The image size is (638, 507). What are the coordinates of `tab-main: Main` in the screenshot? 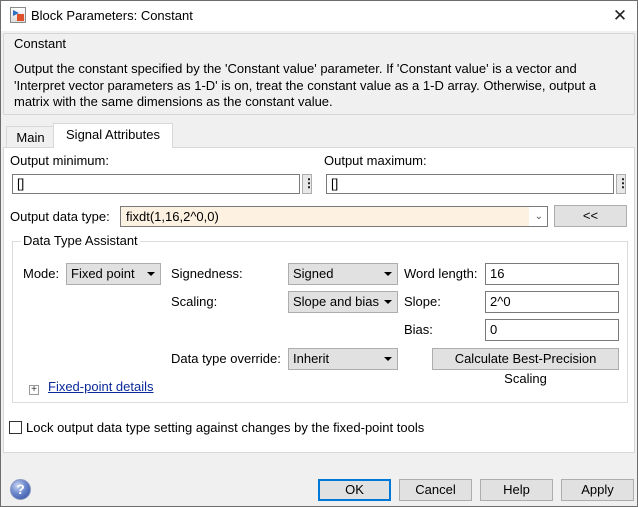 It's located at (30, 137).